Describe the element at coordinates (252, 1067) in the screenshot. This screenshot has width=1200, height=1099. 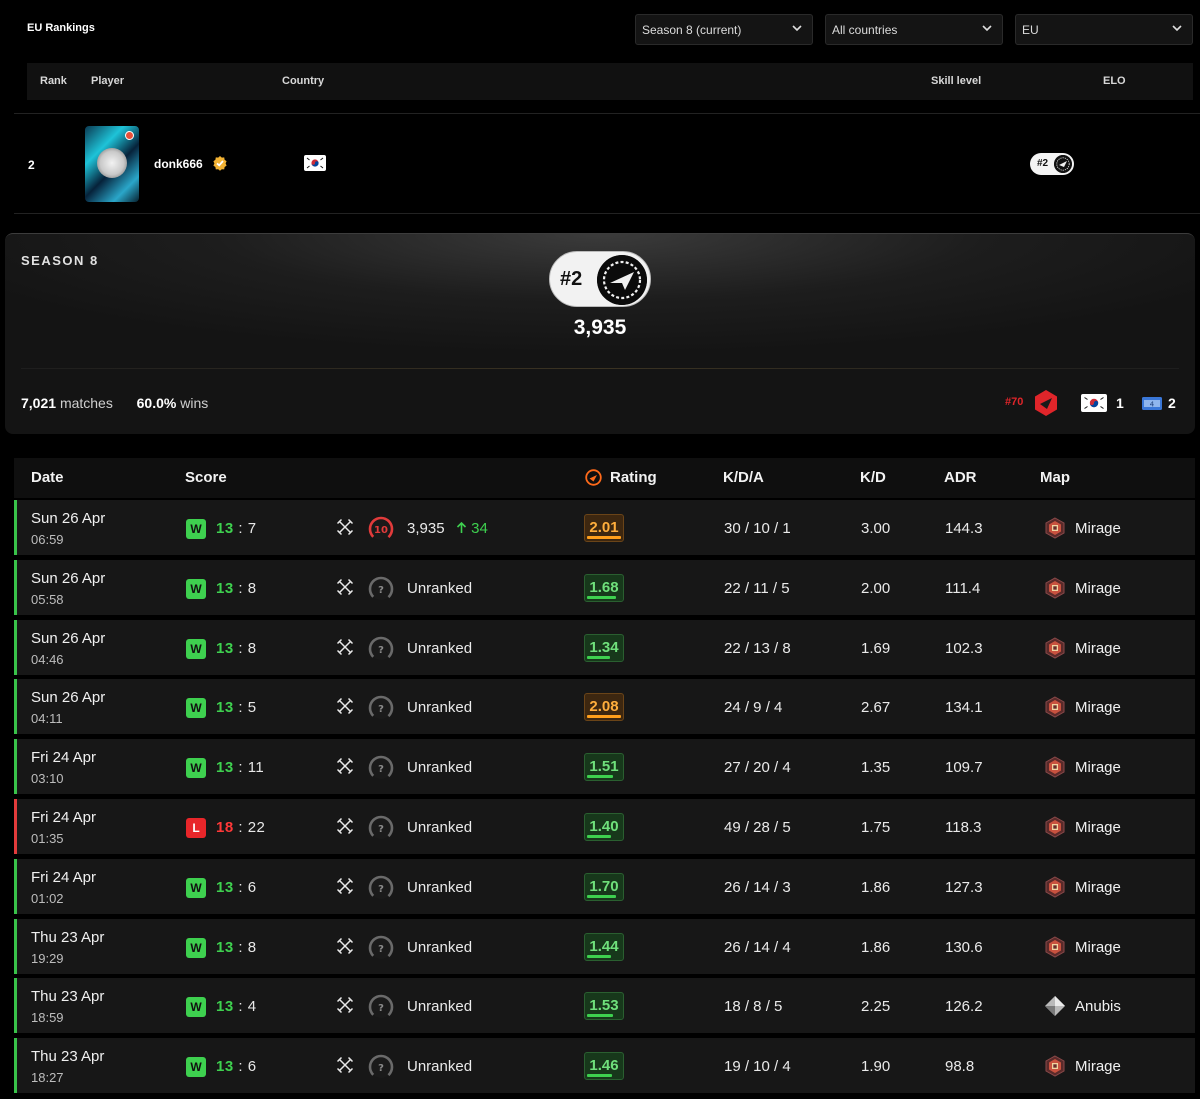
I see `opponent-score: 6` at that location.